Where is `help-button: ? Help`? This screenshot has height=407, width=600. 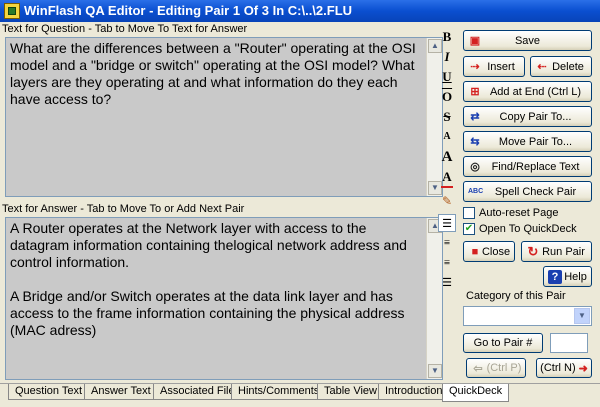
help-button: ? Help is located at coordinates (567, 276).